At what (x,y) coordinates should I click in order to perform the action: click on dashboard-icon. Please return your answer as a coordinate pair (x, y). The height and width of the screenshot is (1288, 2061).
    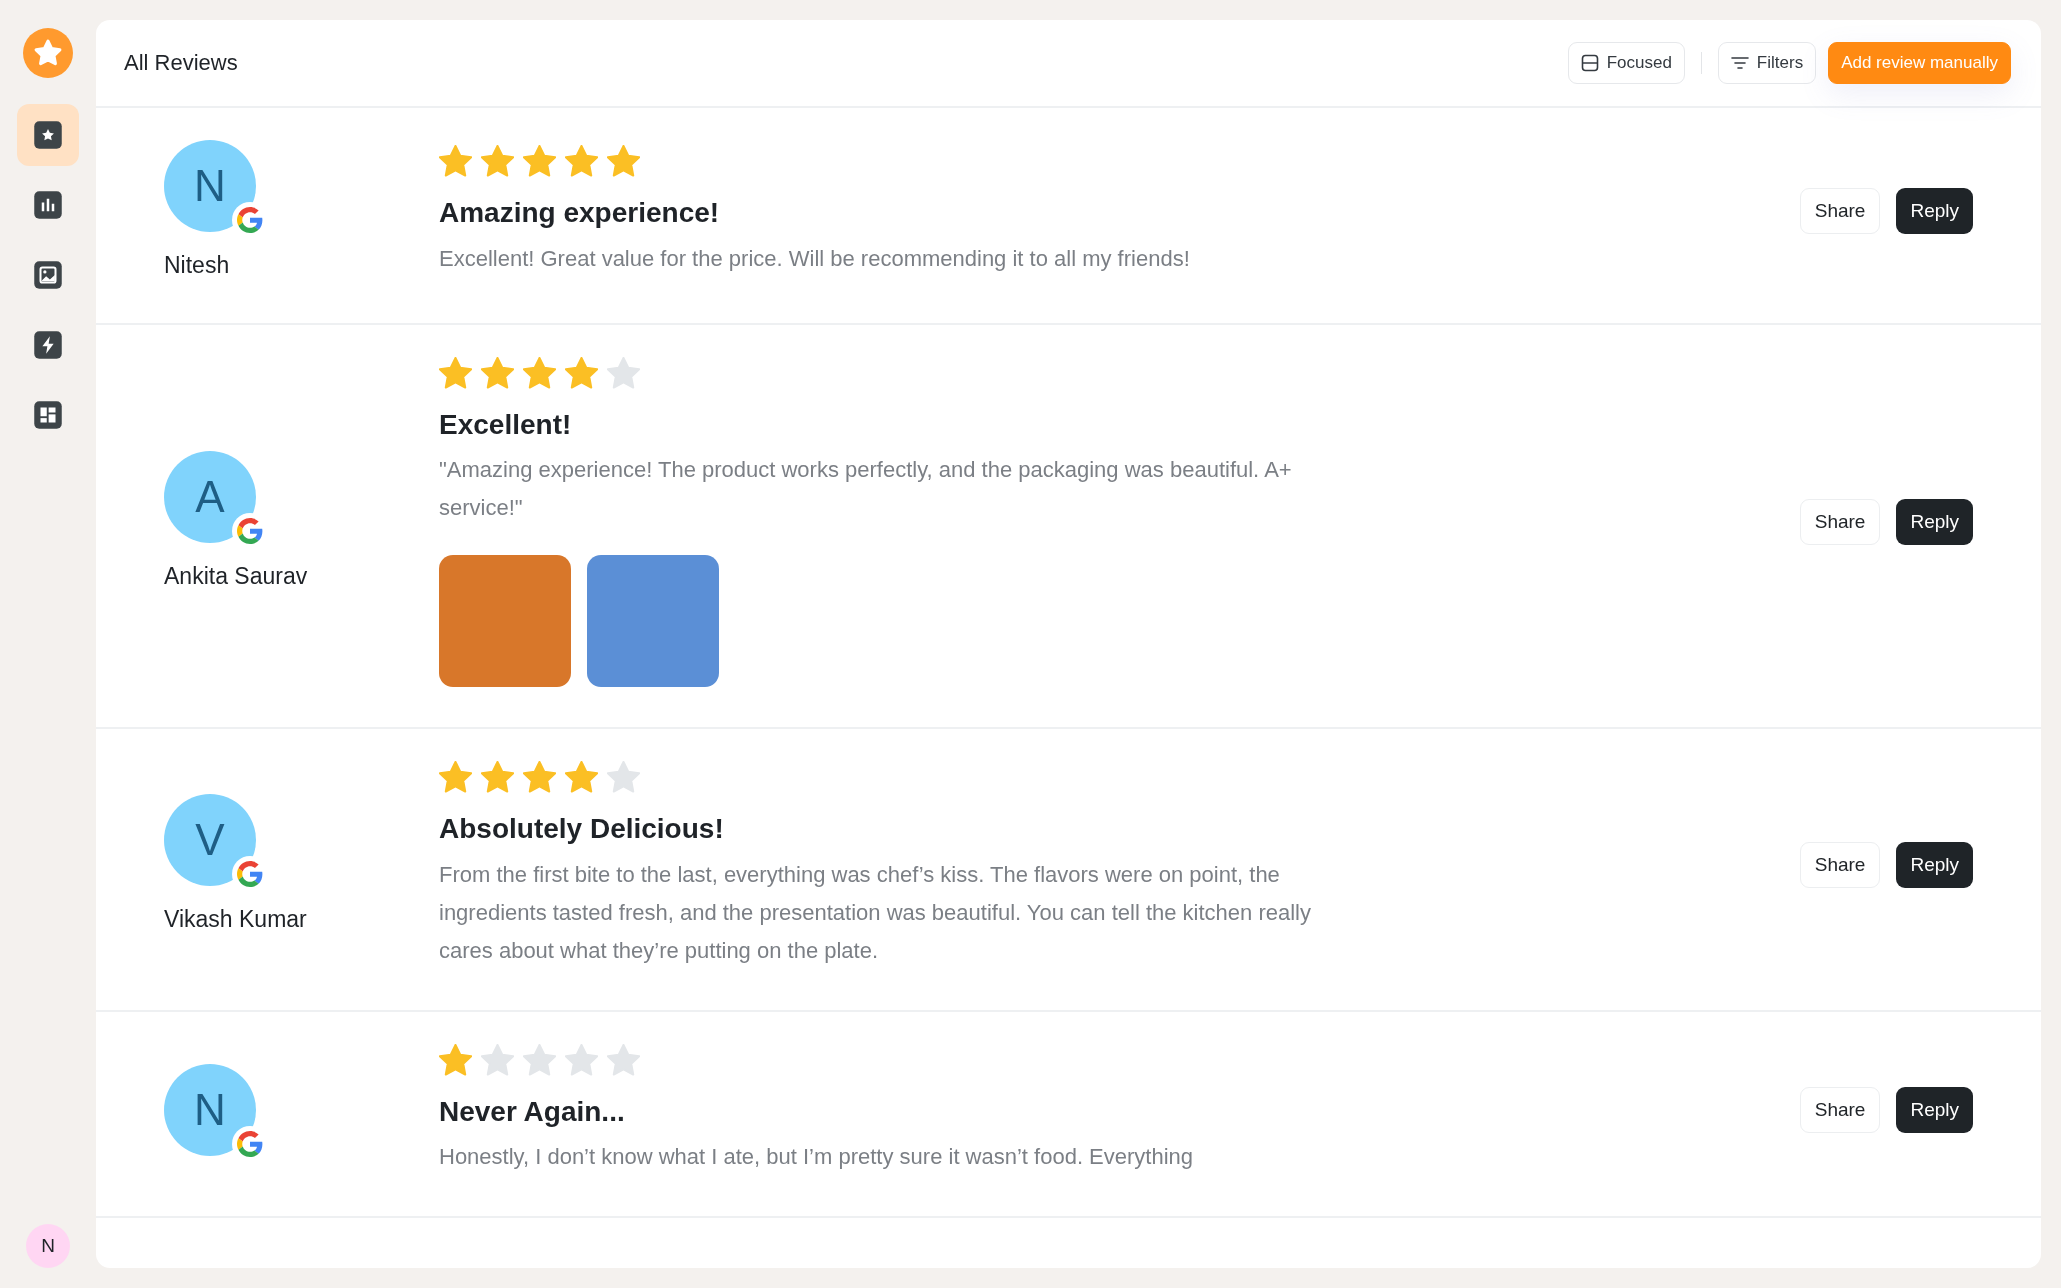
    Looking at the image, I should click on (48, 415).